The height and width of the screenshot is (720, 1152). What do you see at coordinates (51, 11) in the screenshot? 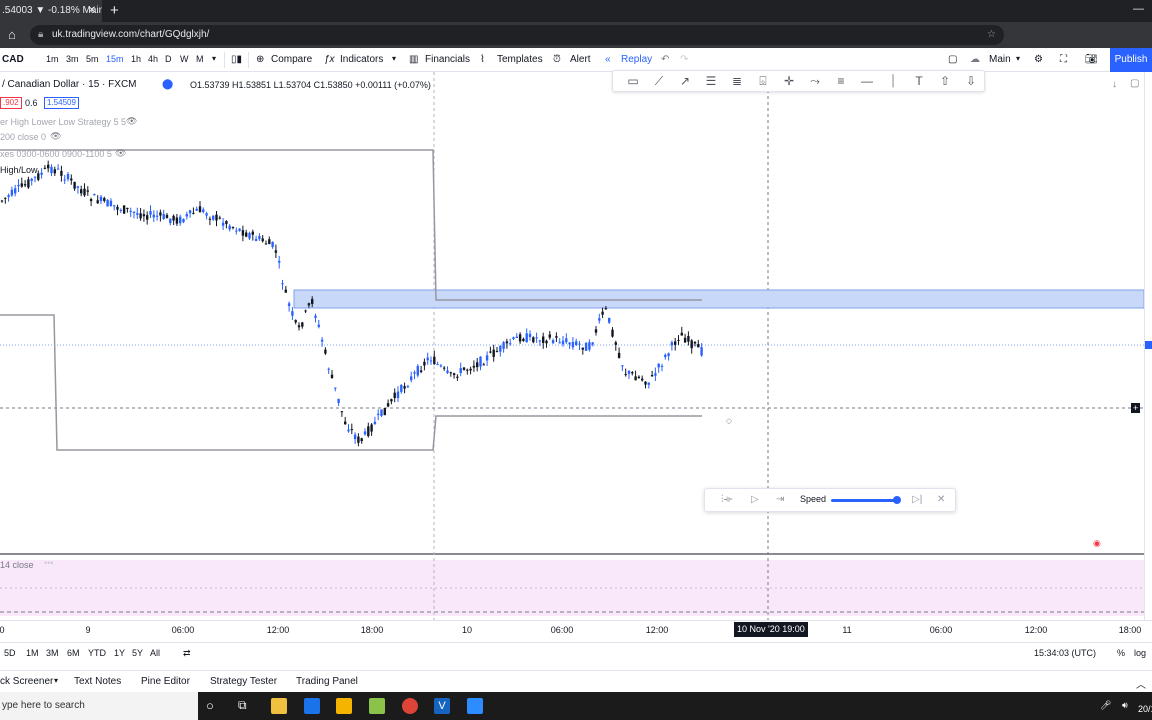
I see `browser-tab: .54003 ▼ -0.18% Main ✕` at bounding box center [51, 11].